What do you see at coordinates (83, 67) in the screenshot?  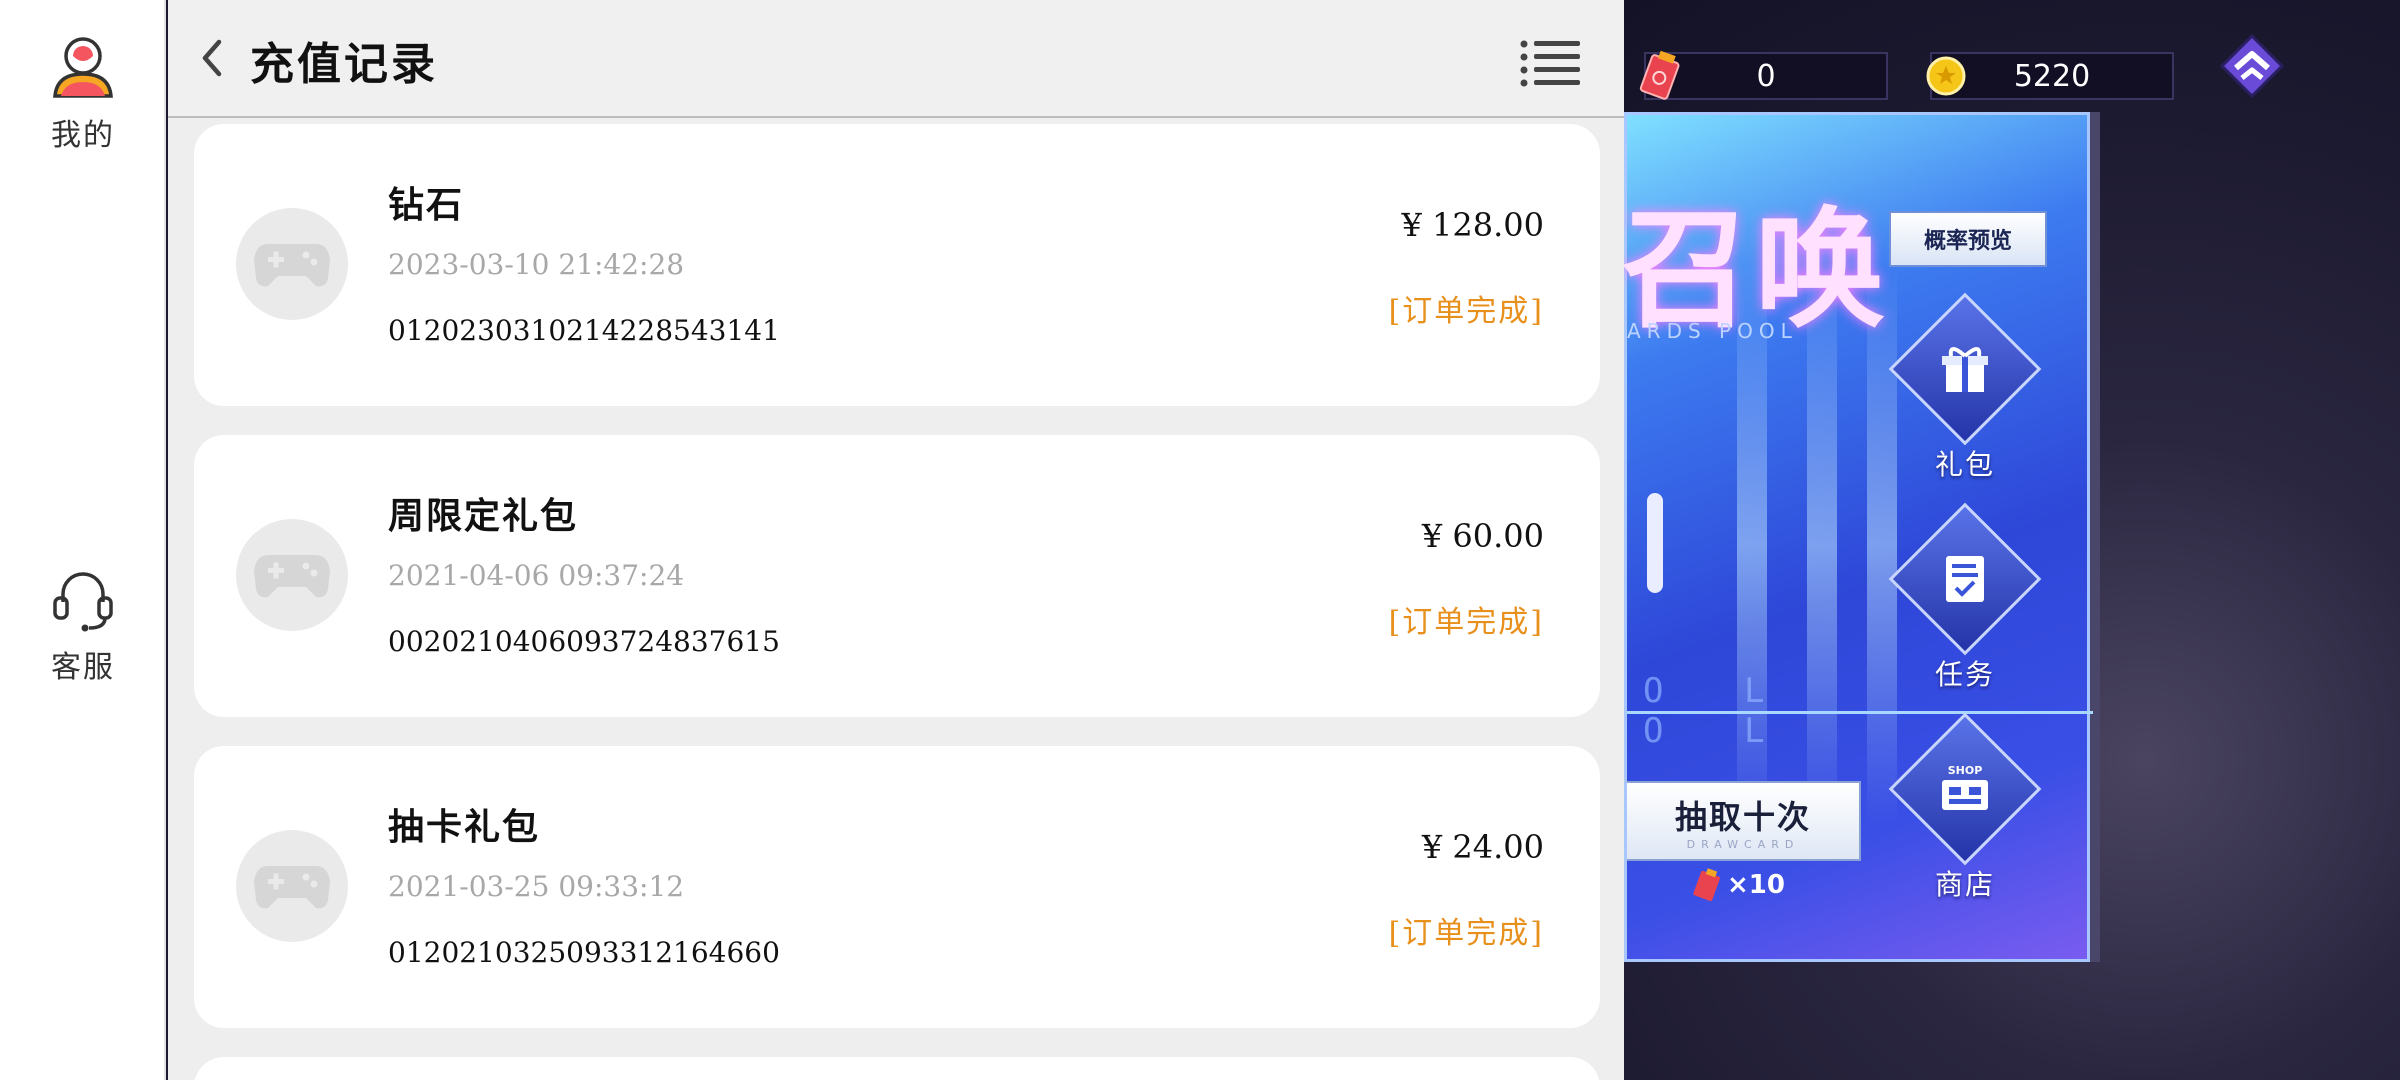 I see `user-icon` at bounding box center [83, 67].